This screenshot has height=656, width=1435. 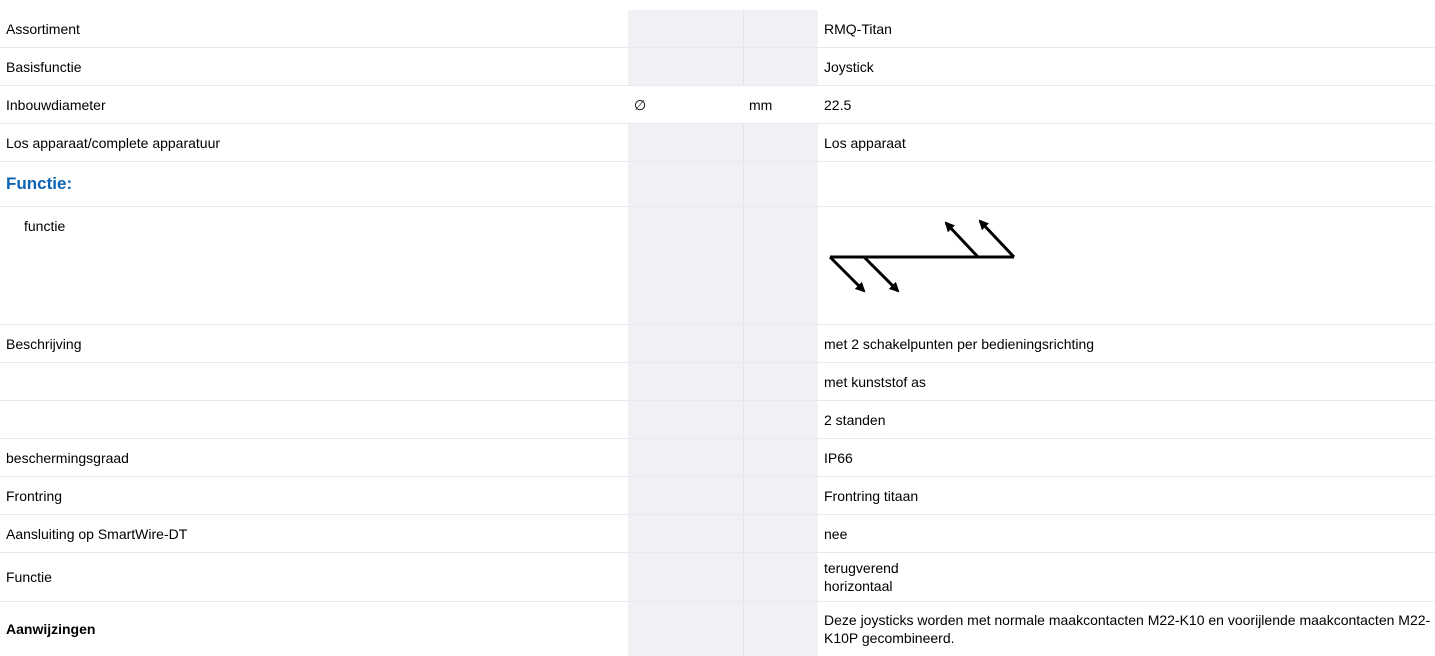 What do you see at coordinates (1126, 265) in the screenshot?
I see `function-figure-cell` at bounding box center [1126, 265].